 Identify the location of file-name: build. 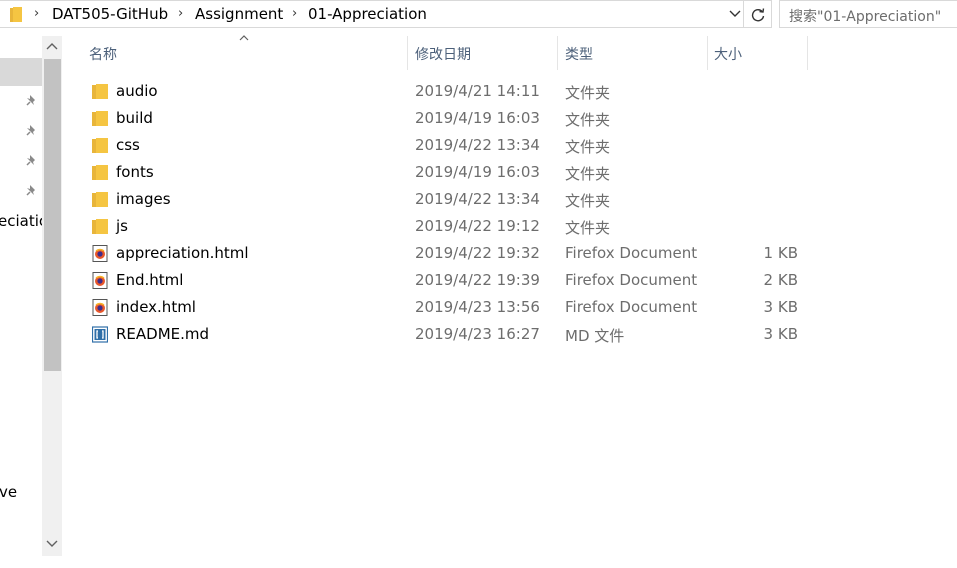
(134, 118).